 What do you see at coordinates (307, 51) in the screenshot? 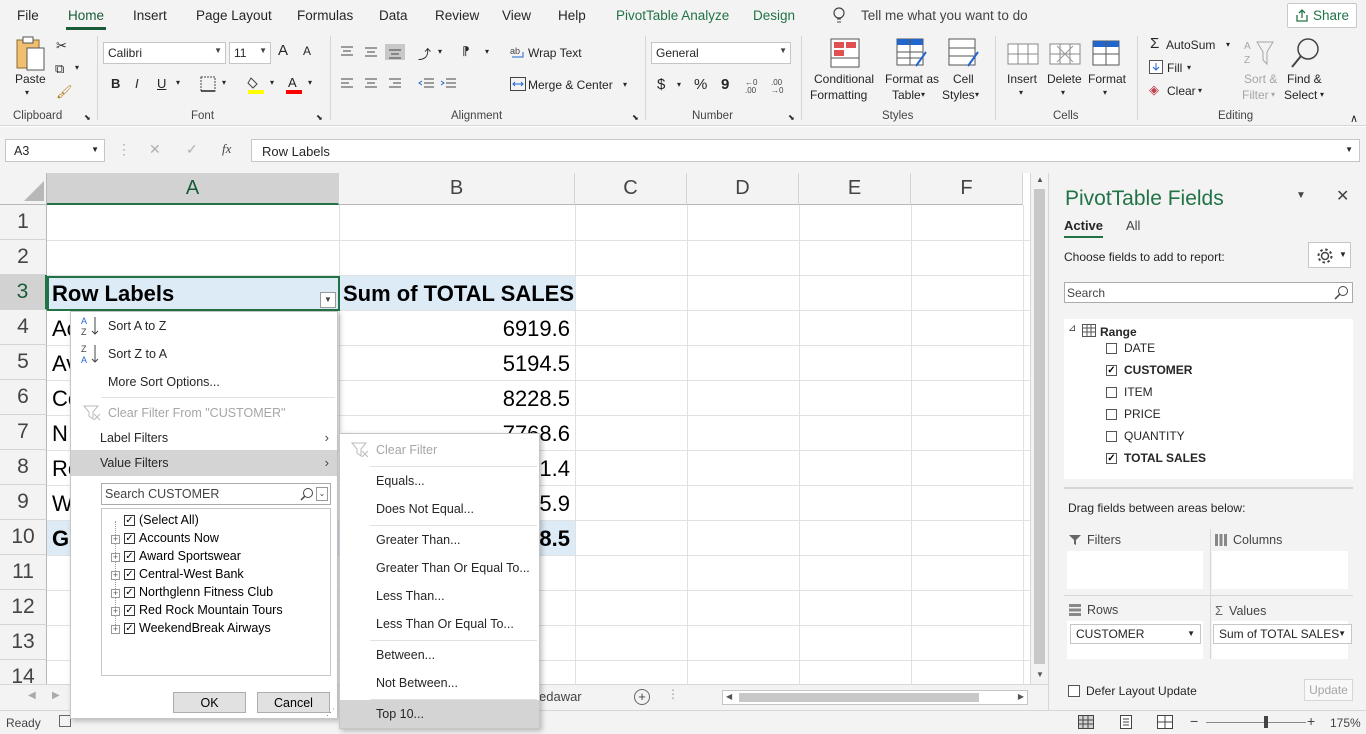
I see `shrink-font-button: A` at bounding box center [307, 51].